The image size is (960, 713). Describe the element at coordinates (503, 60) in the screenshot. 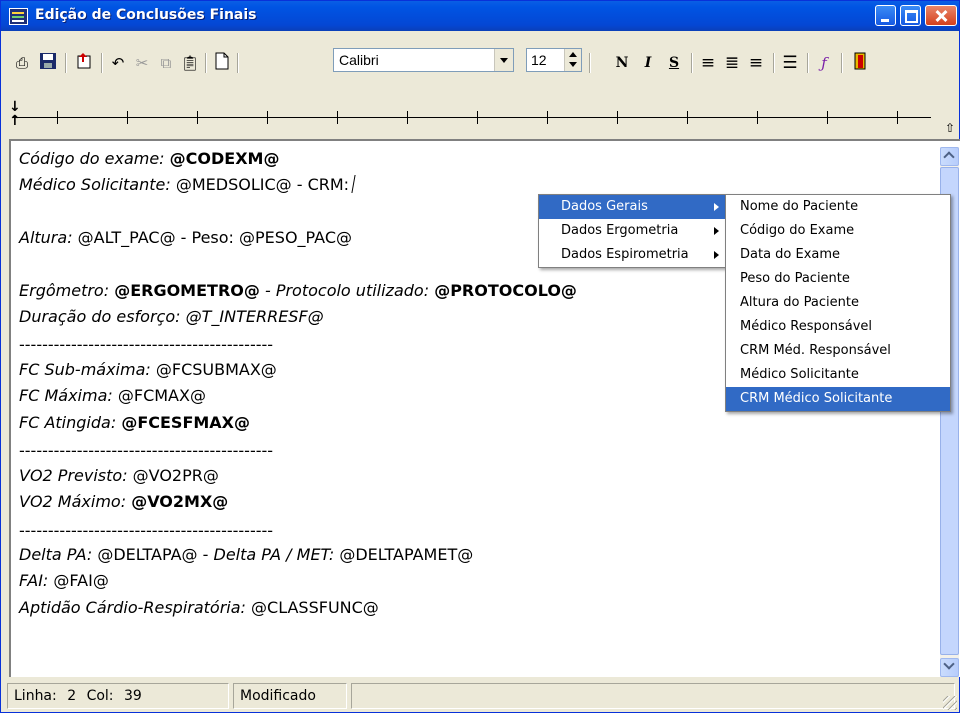

I see `chevron-down-icon` at that location.